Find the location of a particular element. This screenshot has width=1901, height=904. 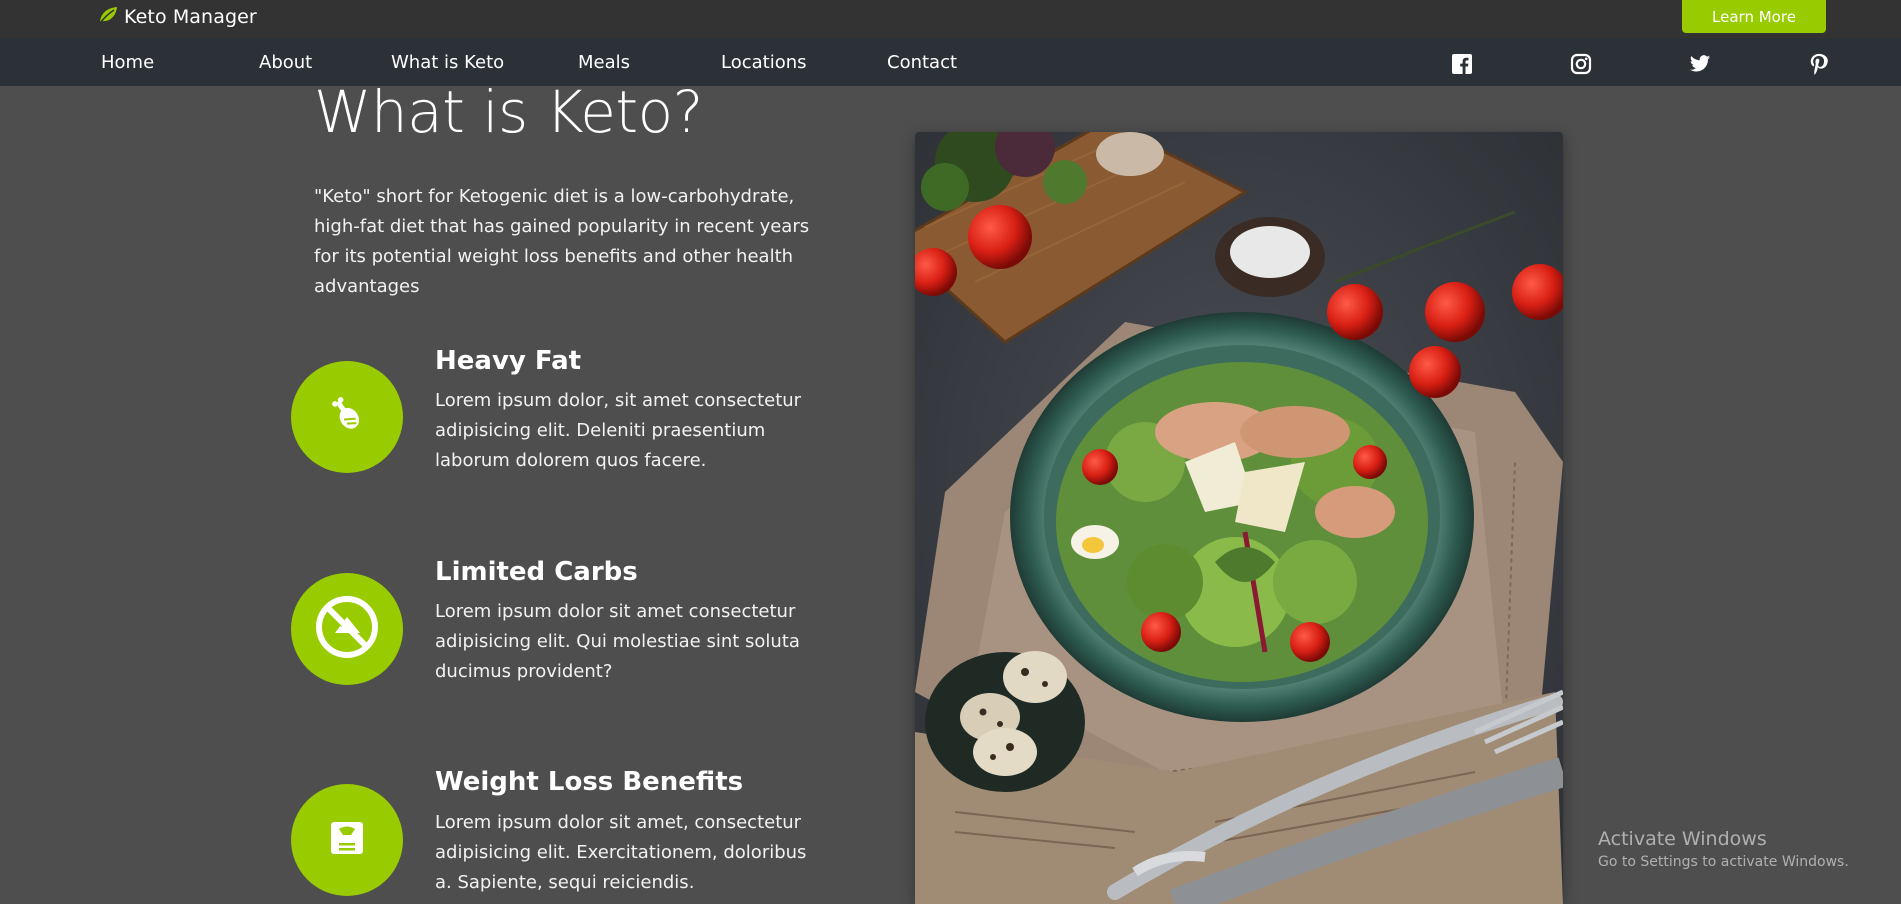

learn-more-button: Learn More is located at coordinates (1754, 16).